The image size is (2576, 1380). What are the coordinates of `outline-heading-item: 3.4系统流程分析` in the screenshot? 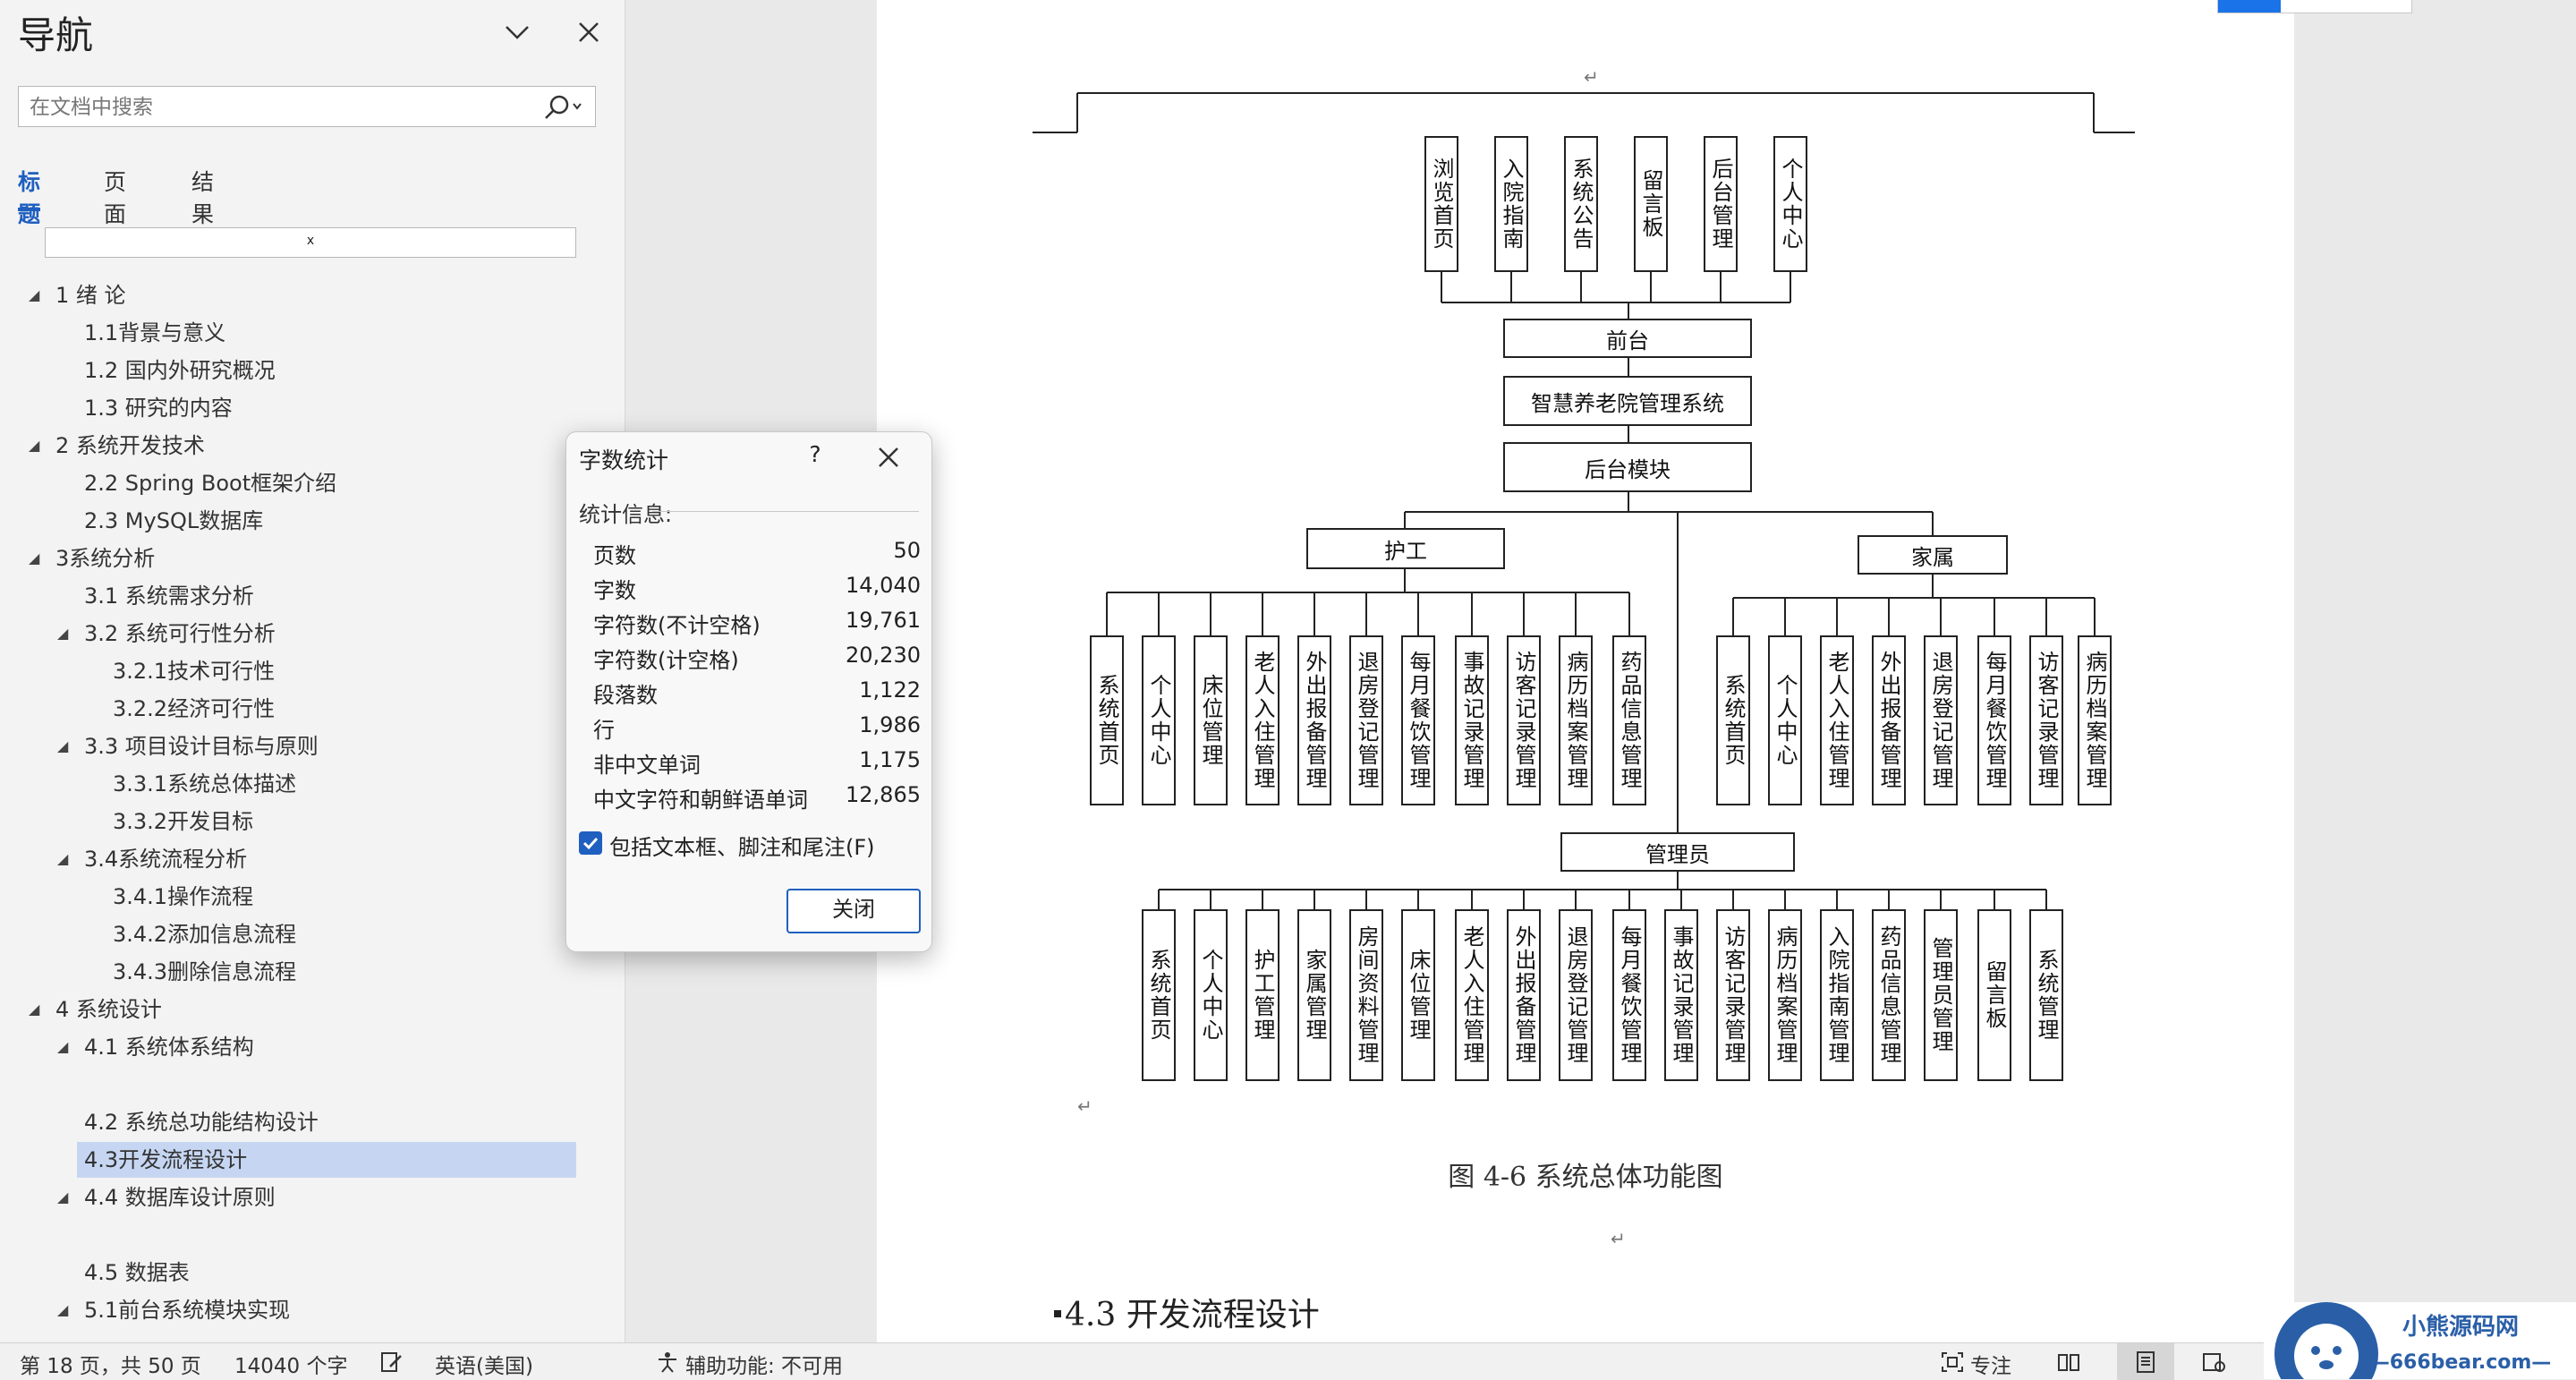 It's located at (165, 859).